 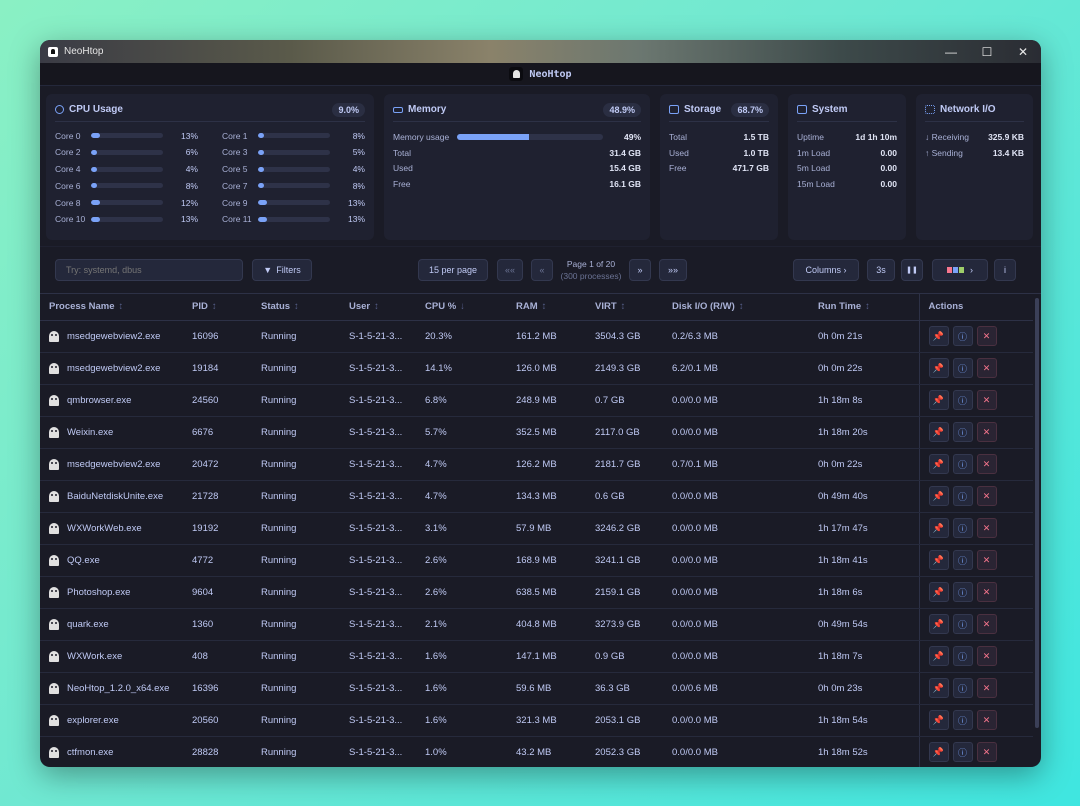 What do you see at coordinates (517, 153) in the screenshot?
I see `memory-stat-row: Total 31.4 GB` at bounding box center [517, 153].